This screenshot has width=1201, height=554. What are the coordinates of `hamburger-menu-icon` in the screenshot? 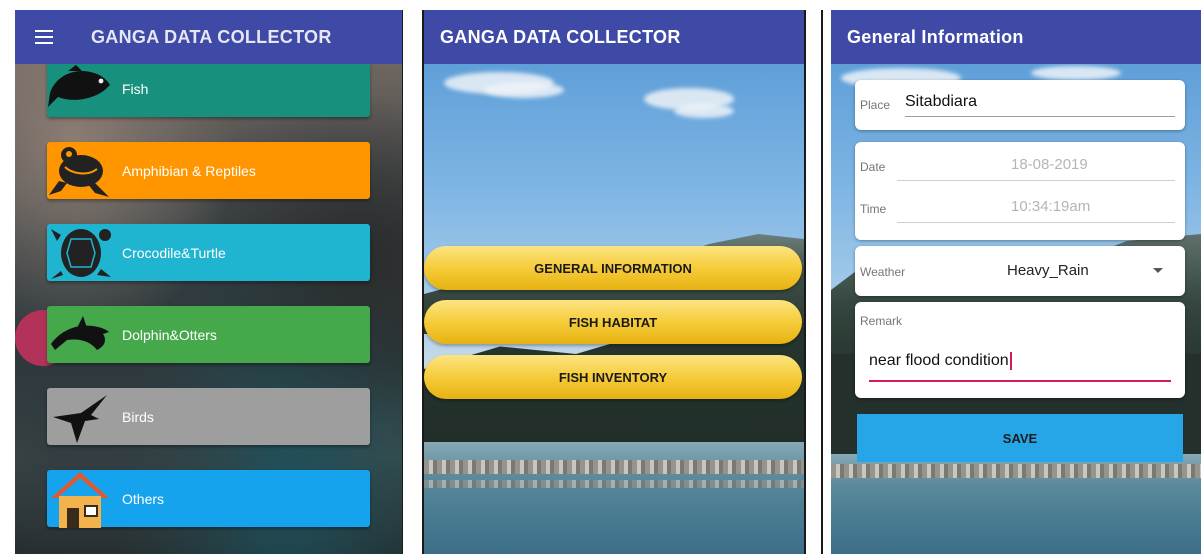 It's located at (44, 37).